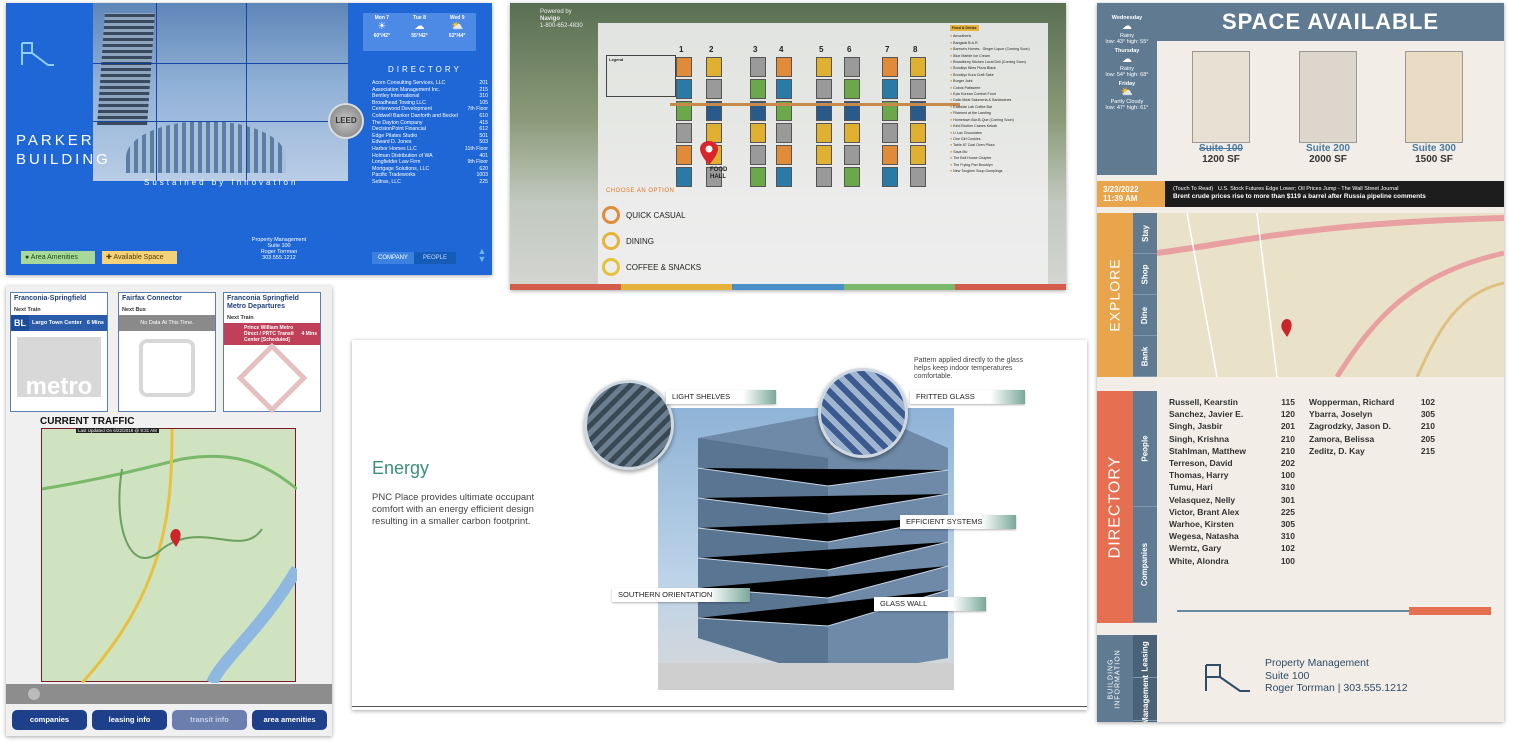 The height and width of the screenshot is (742, 1517). What do you see at coordinates (430, 129) in the screenshot?
I see `directory-row: DecisionPoint Financial 612` at bounding box center [430, 129].